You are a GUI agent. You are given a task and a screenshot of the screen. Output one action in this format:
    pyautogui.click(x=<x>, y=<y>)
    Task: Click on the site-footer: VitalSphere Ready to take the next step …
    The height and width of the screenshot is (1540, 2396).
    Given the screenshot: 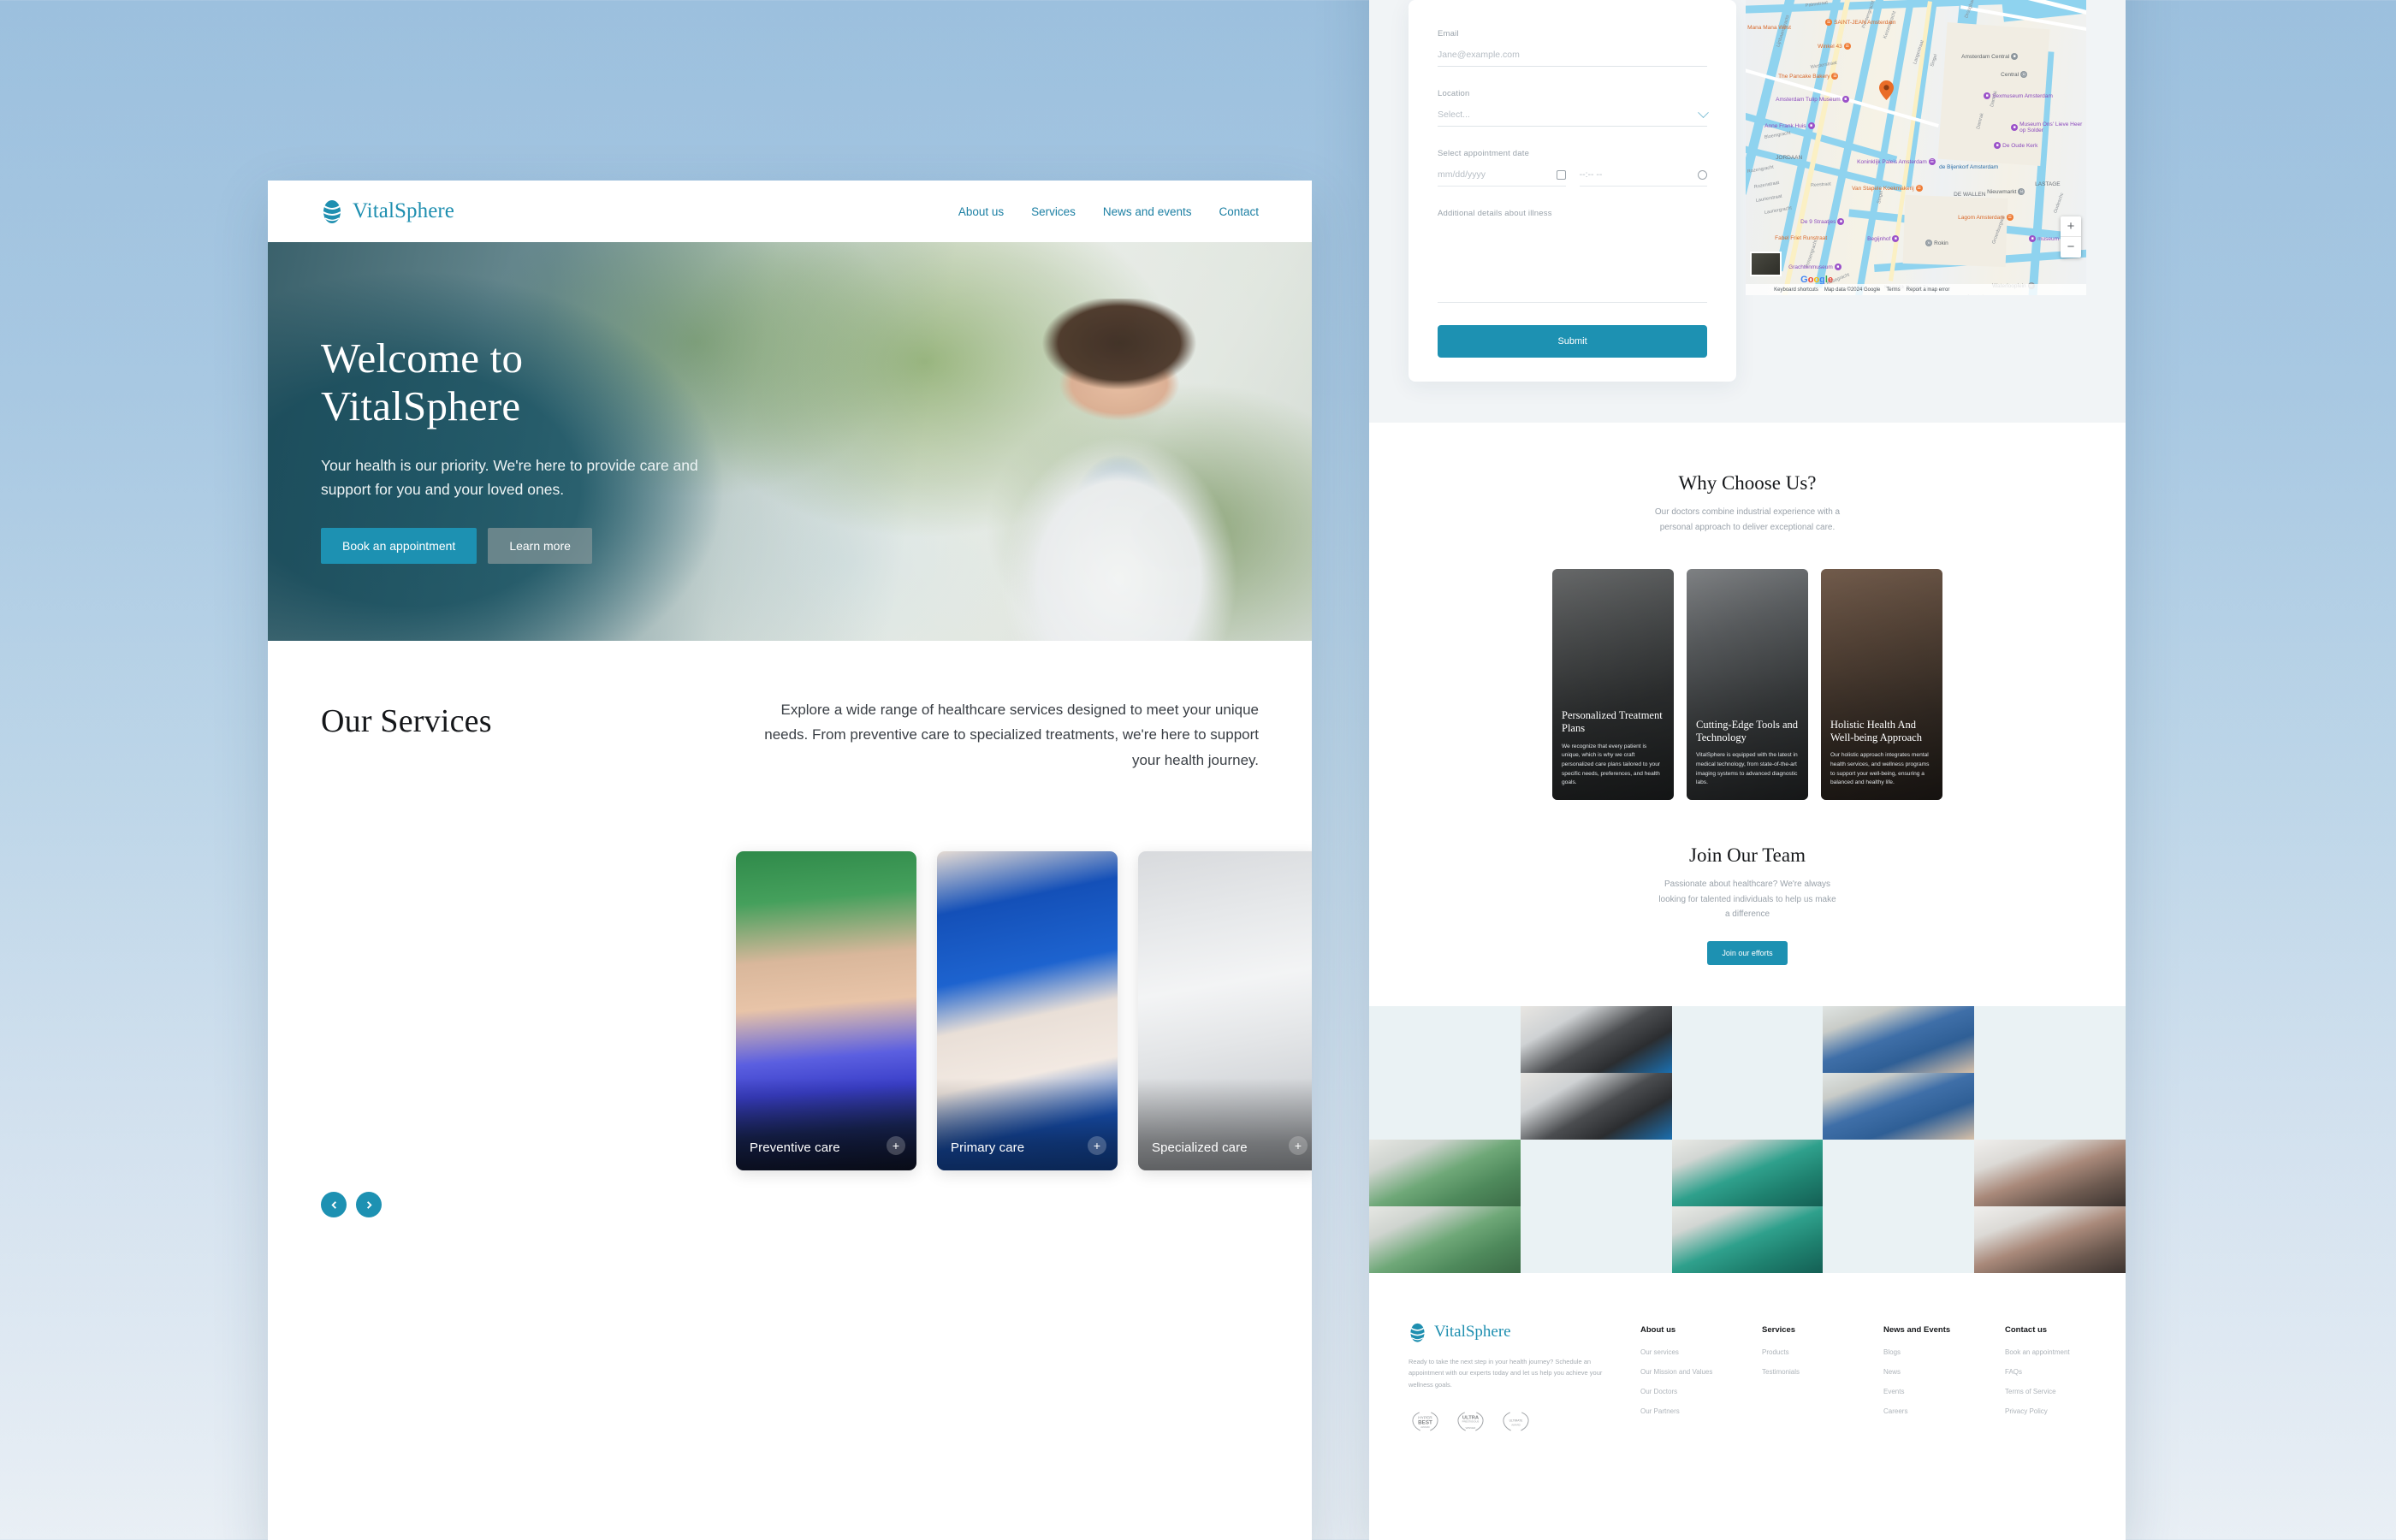 What is the action you would take?
    pyautogui.click(x=1747, y=1370)
    